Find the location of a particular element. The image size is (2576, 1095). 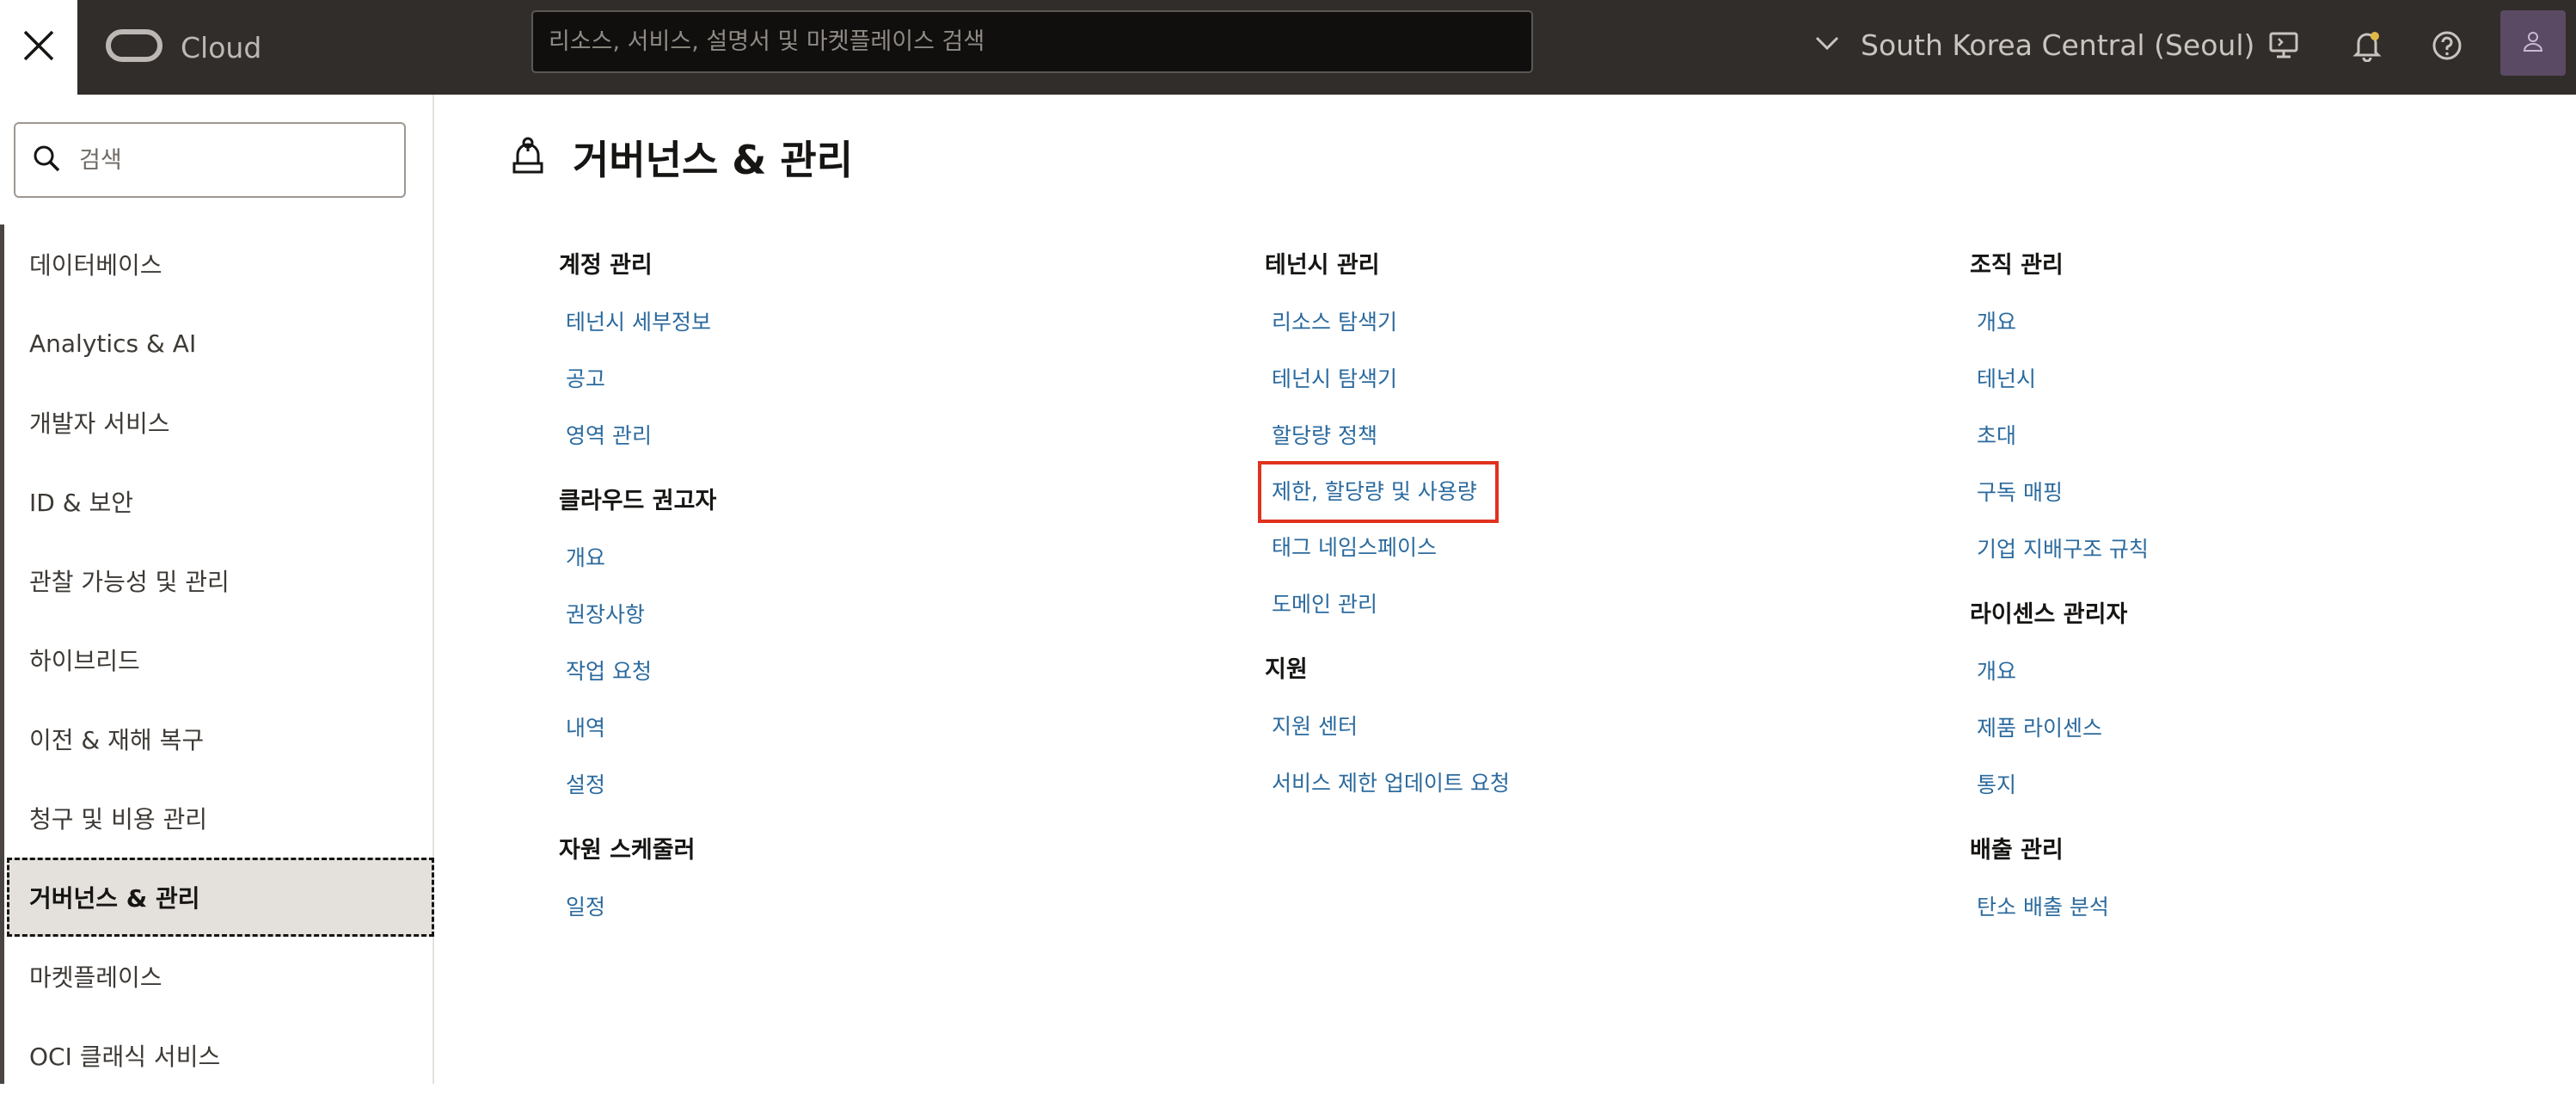

link-work-requests: 작업 요청 is located at coordinates (637, 671).